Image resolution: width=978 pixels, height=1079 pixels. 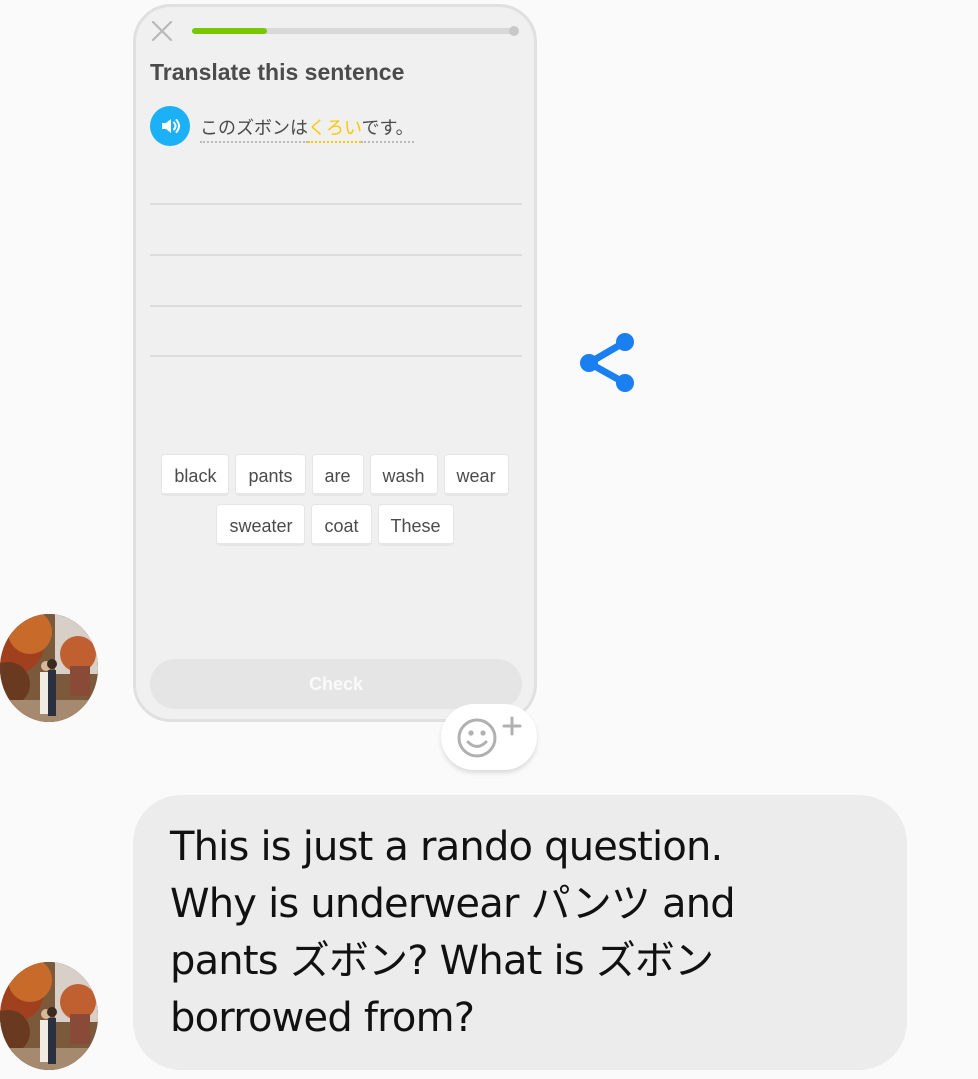 What do you see at coordinates (415, 525) in the screenshot?
I see `word-chip-these: These` at bounding box center [415, 525].